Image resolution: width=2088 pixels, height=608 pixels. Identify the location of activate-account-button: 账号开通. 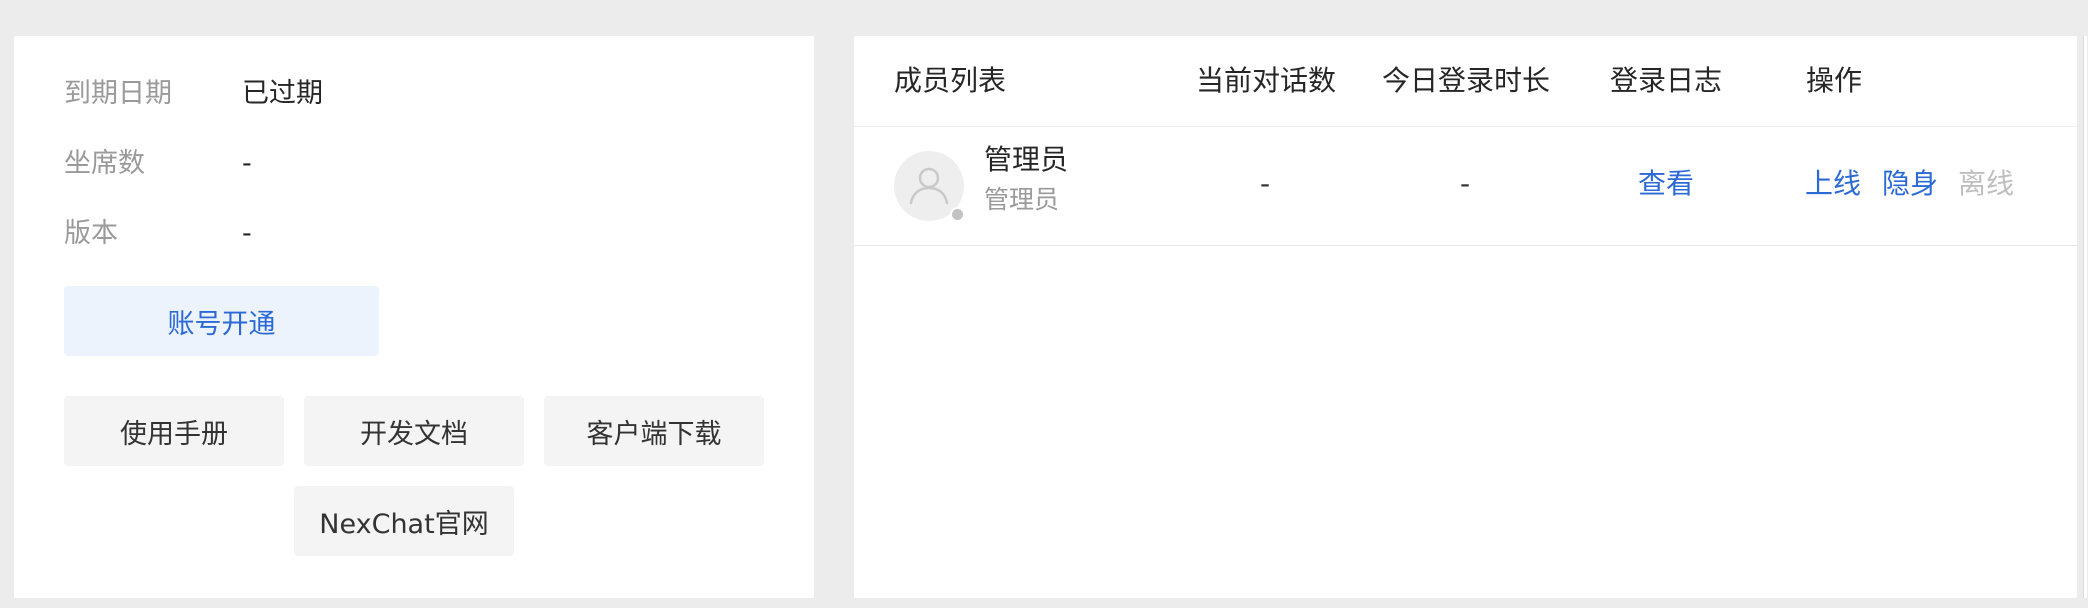
(221, 321).